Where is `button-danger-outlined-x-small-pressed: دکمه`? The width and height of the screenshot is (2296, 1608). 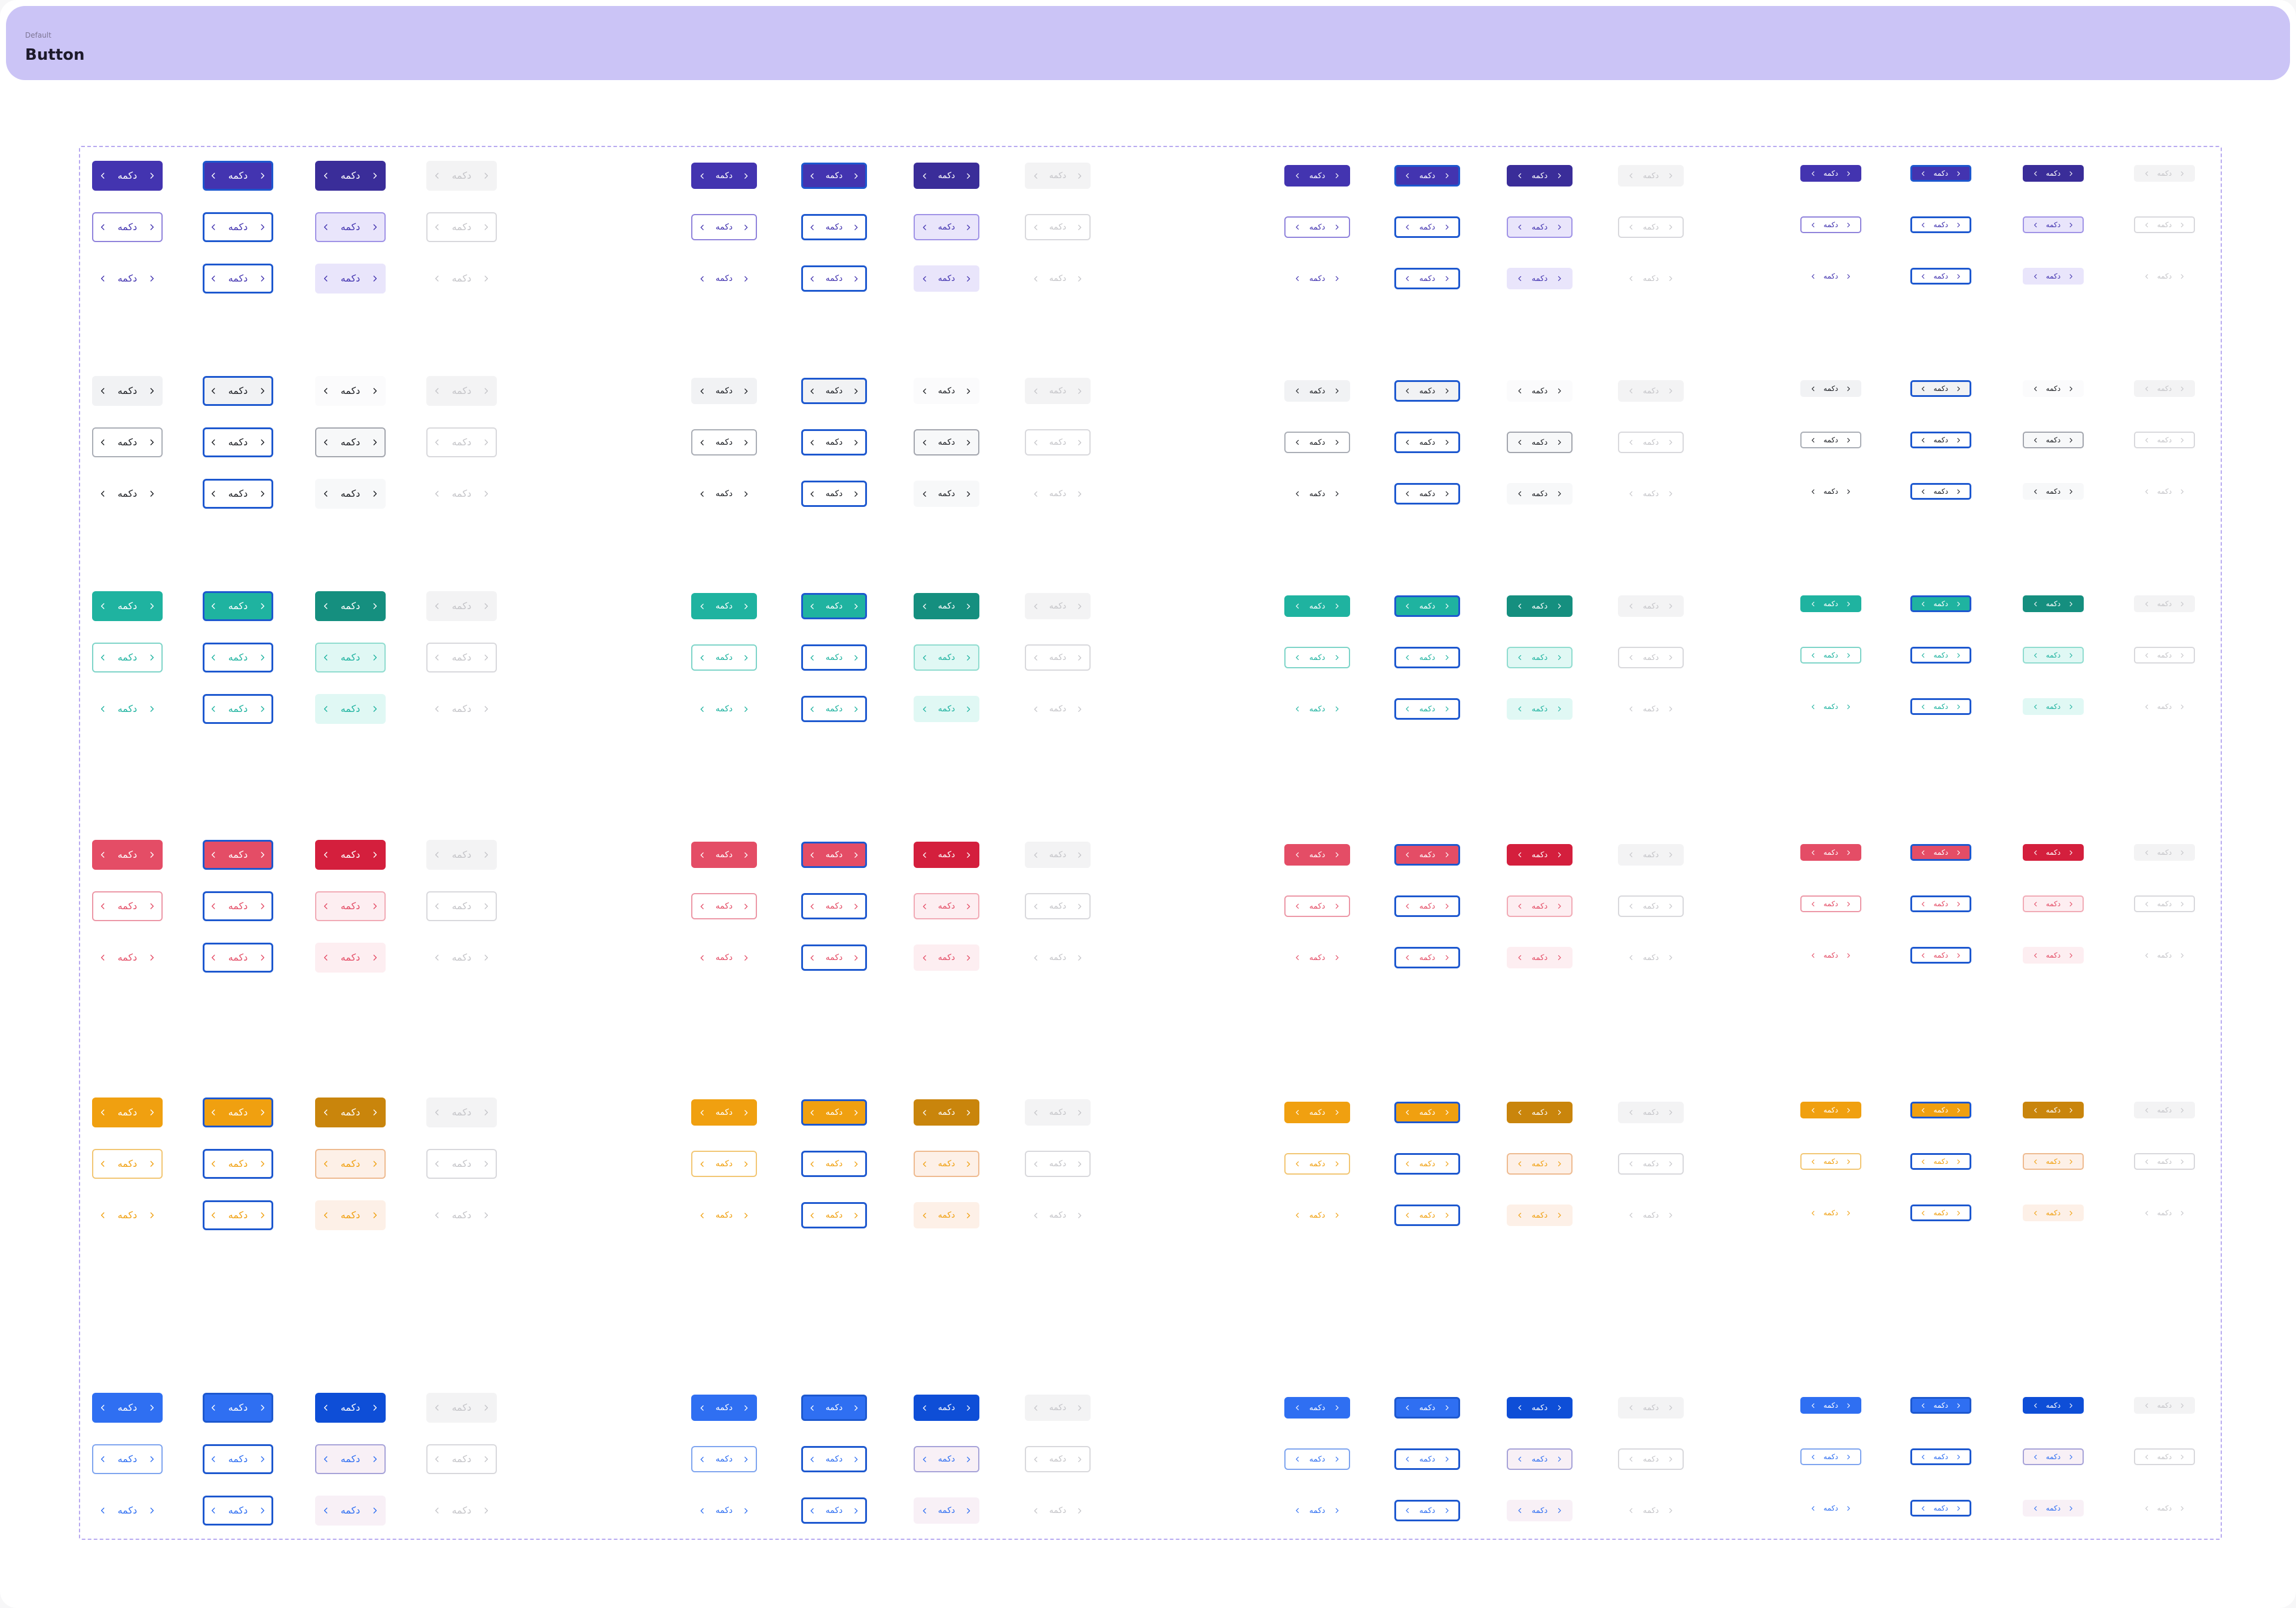 button-danger-outlined-x-small-pressed: دکمه is located at coordinates (2053, 903).